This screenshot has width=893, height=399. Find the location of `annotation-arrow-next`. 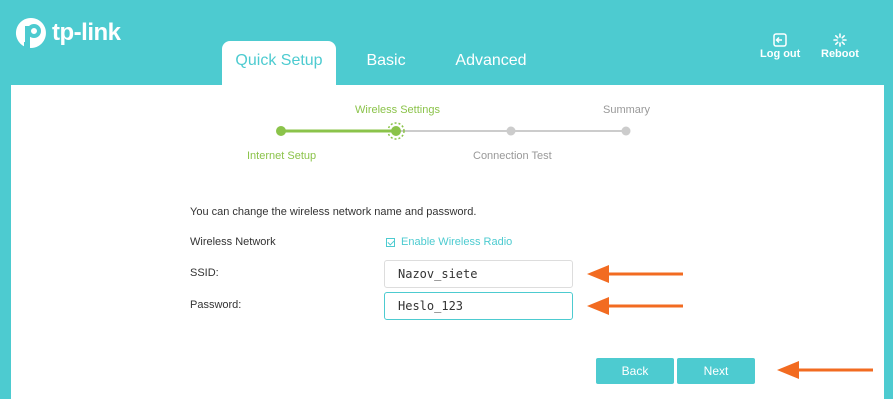

annotation-arrow-next is located at coordinates (825, 370).